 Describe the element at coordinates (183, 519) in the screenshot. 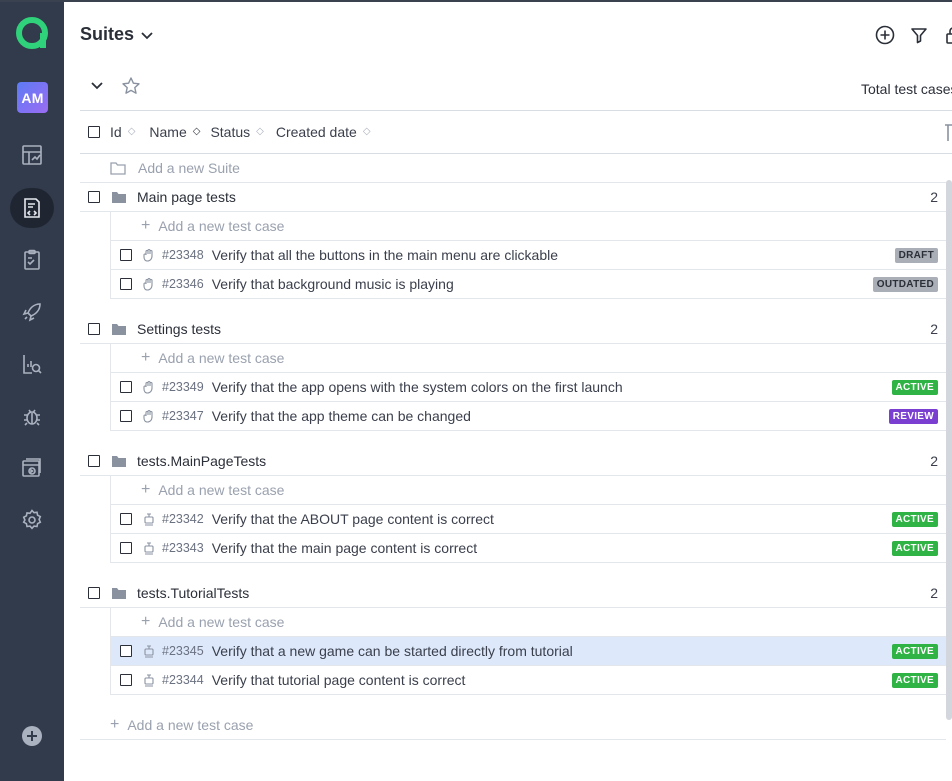

I see `test-case-id: #23342` at that location.